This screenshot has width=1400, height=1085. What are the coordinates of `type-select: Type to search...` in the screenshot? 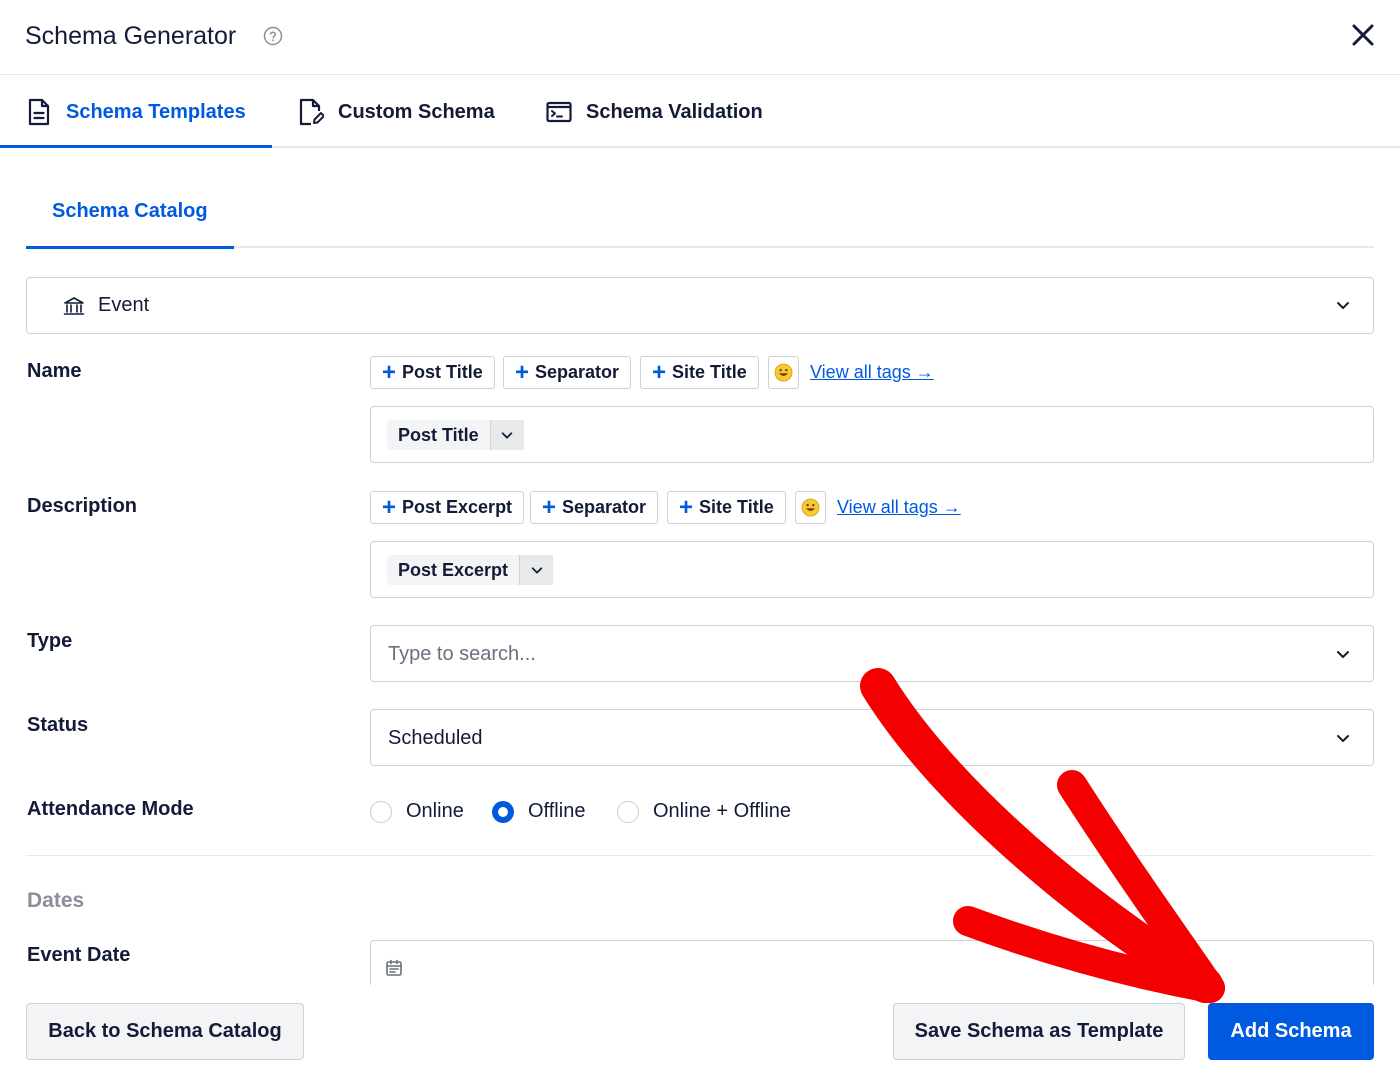 It's located at (872, 653).